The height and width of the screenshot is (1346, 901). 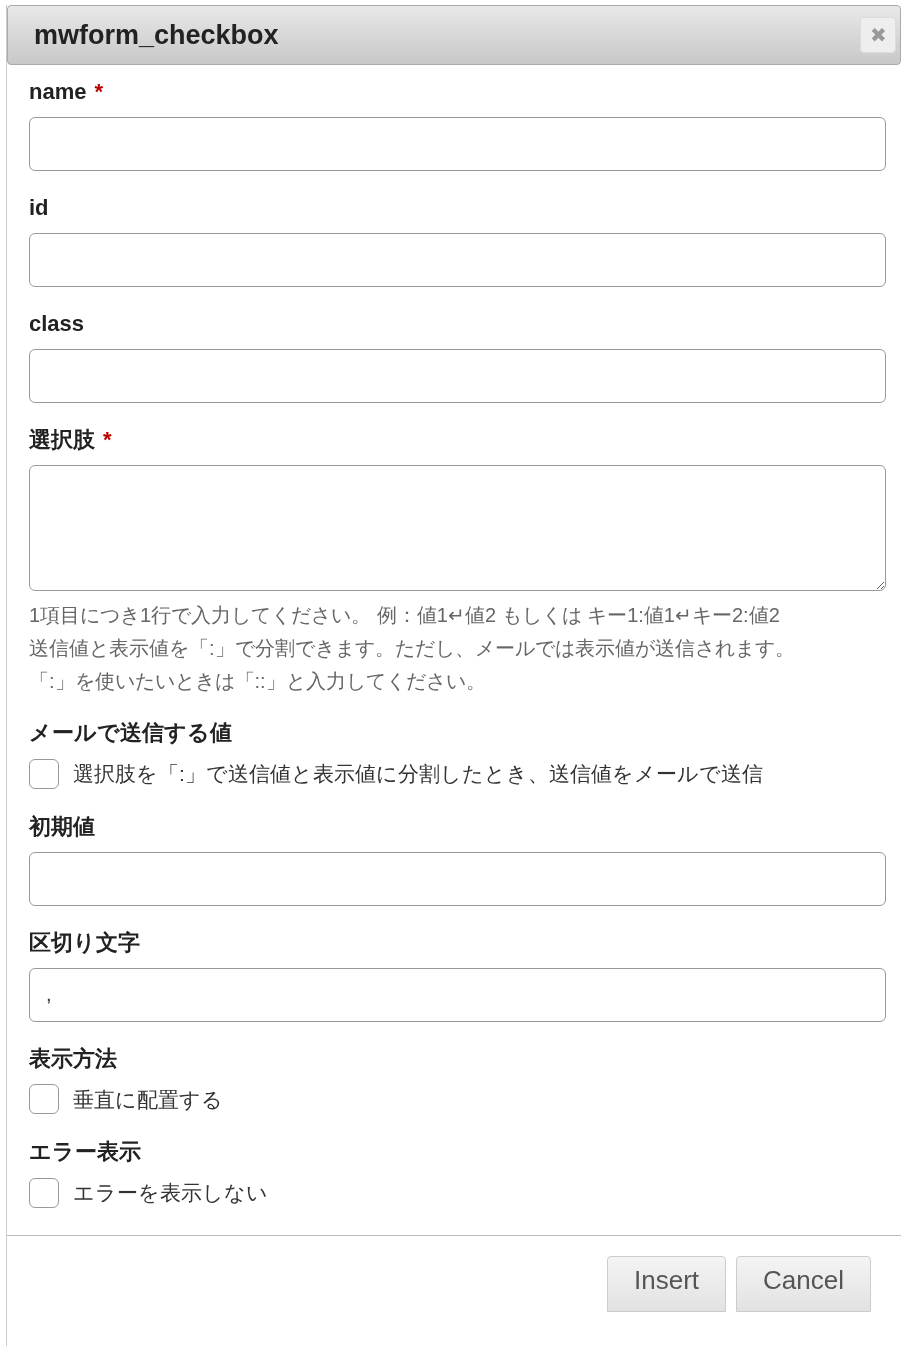 What do you see at coordinates (39, 208) in the screenshot?
I see `field-label: id` at bounding box center [39, 208].